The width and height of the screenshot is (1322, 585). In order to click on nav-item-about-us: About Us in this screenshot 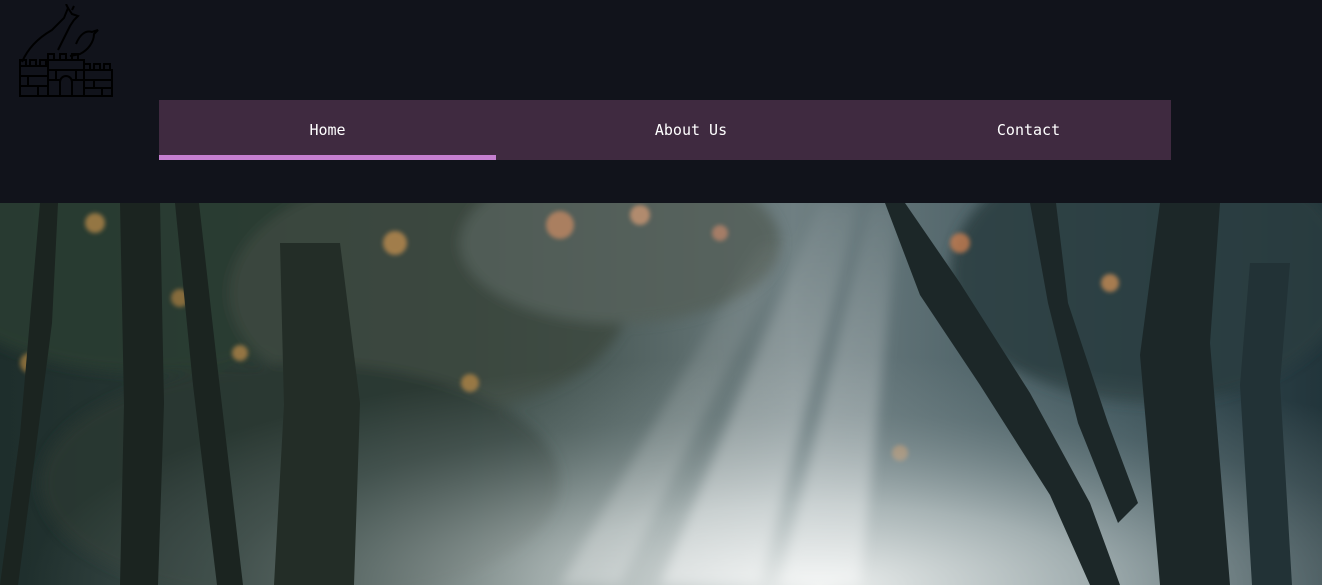, I will do `click(691, 130)`.